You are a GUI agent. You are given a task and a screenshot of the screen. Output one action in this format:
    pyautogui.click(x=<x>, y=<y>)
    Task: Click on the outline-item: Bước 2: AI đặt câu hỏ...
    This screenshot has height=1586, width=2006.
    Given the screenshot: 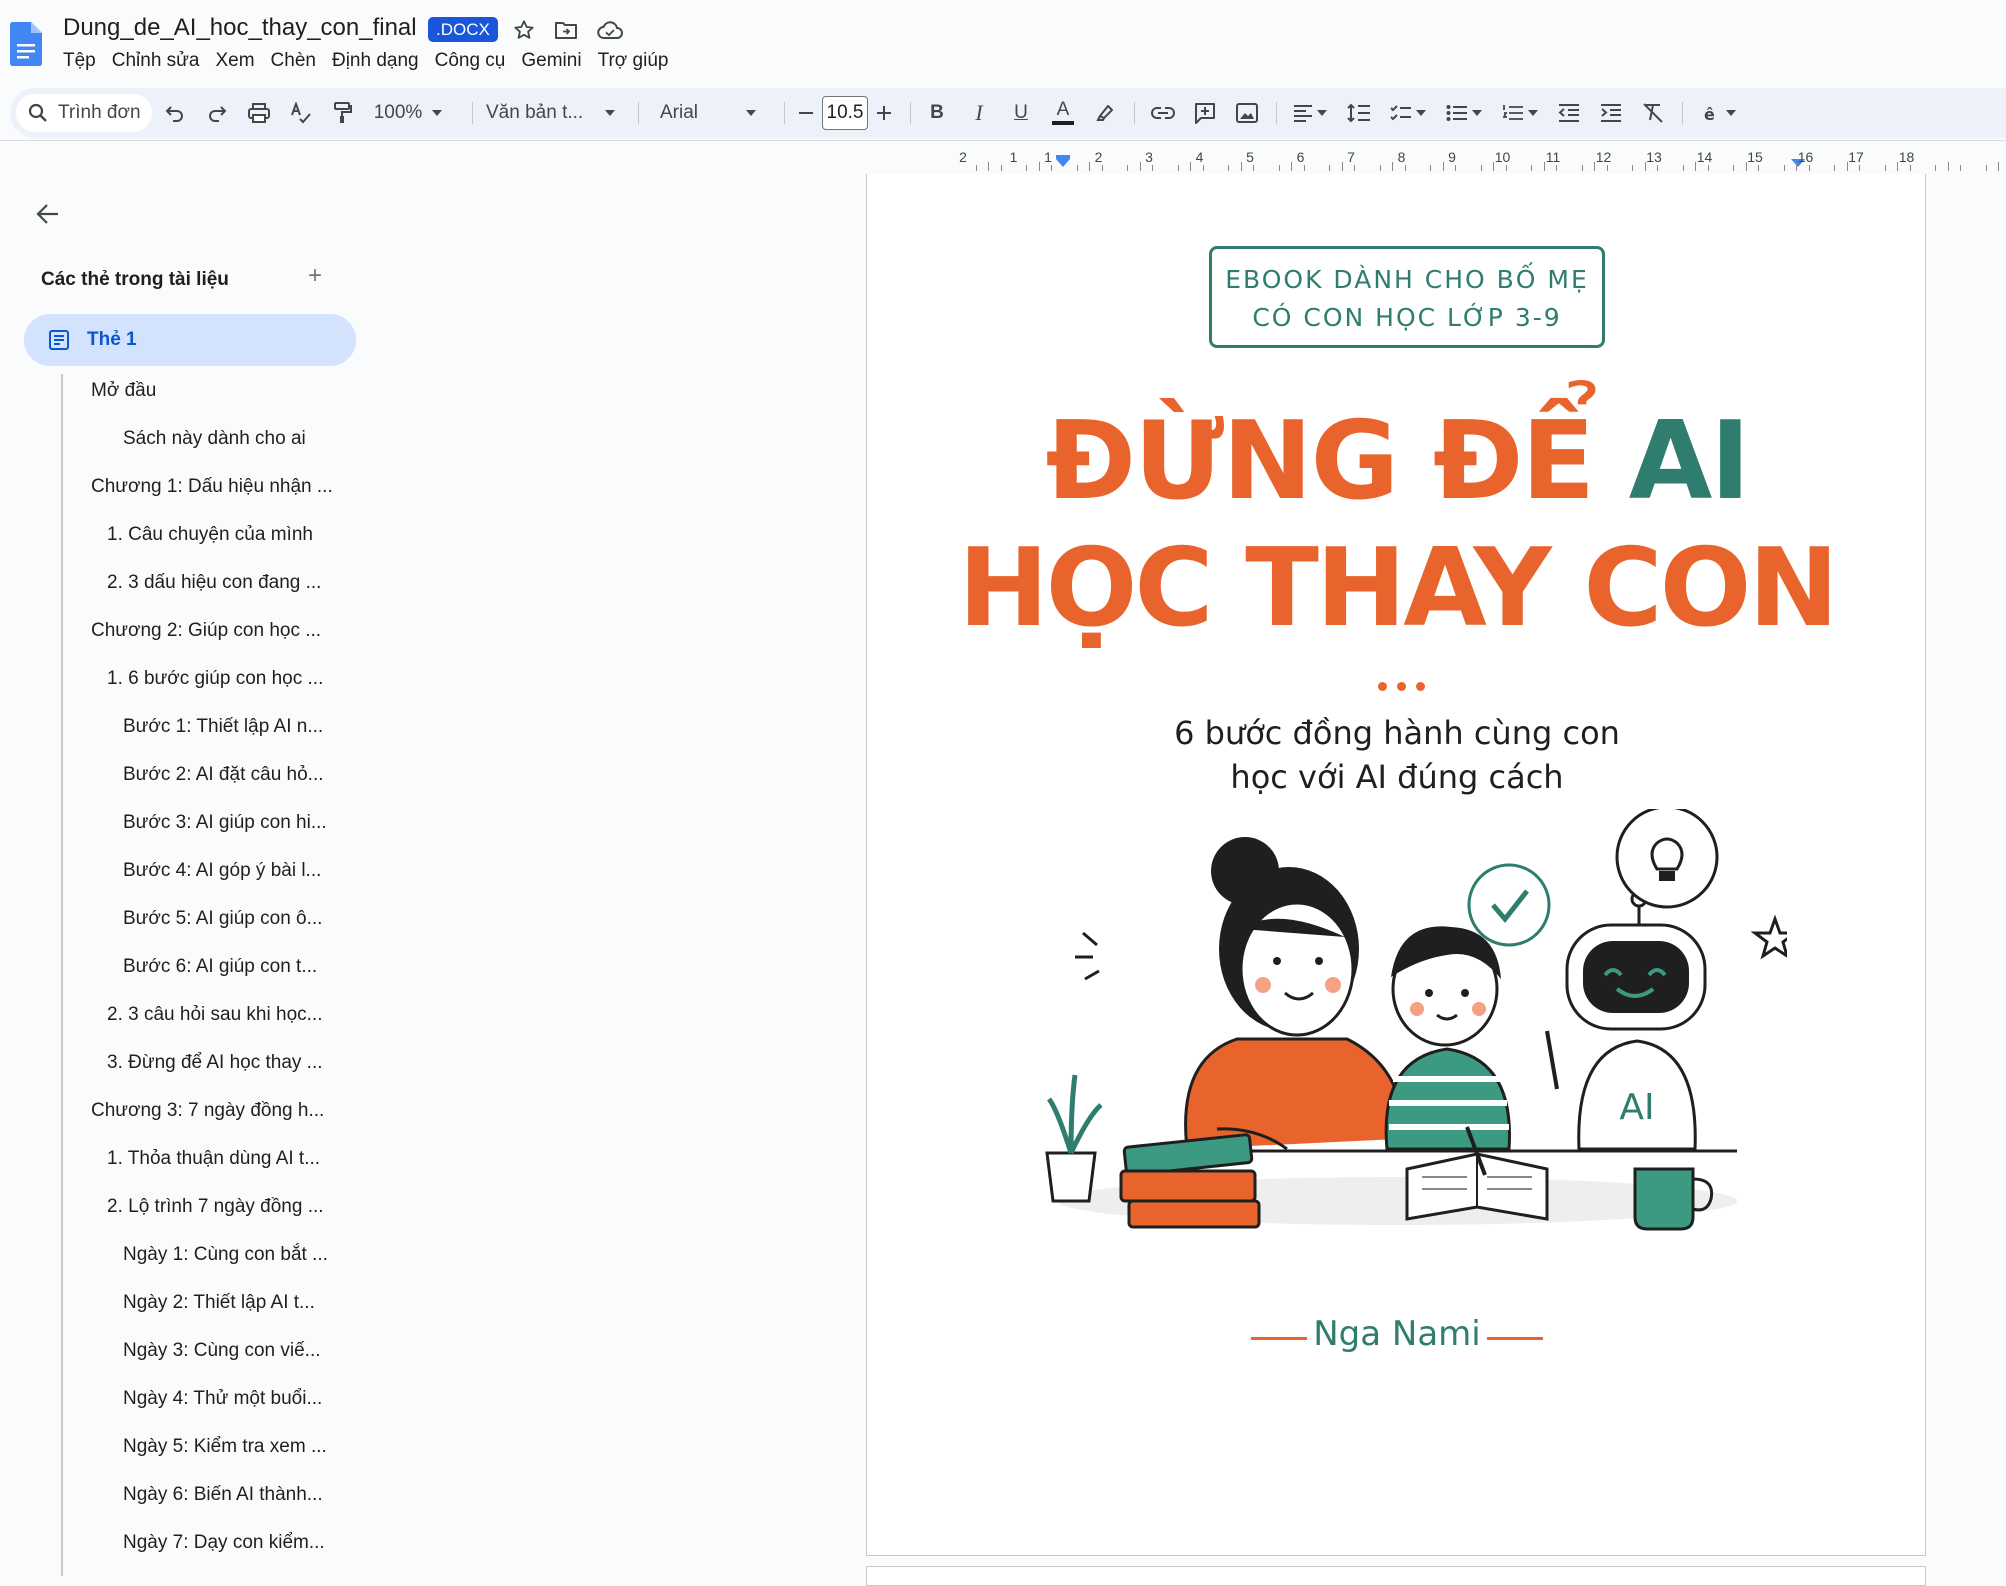 What is the action you would take?
    pyautogui.click(x=223, y=775)
    